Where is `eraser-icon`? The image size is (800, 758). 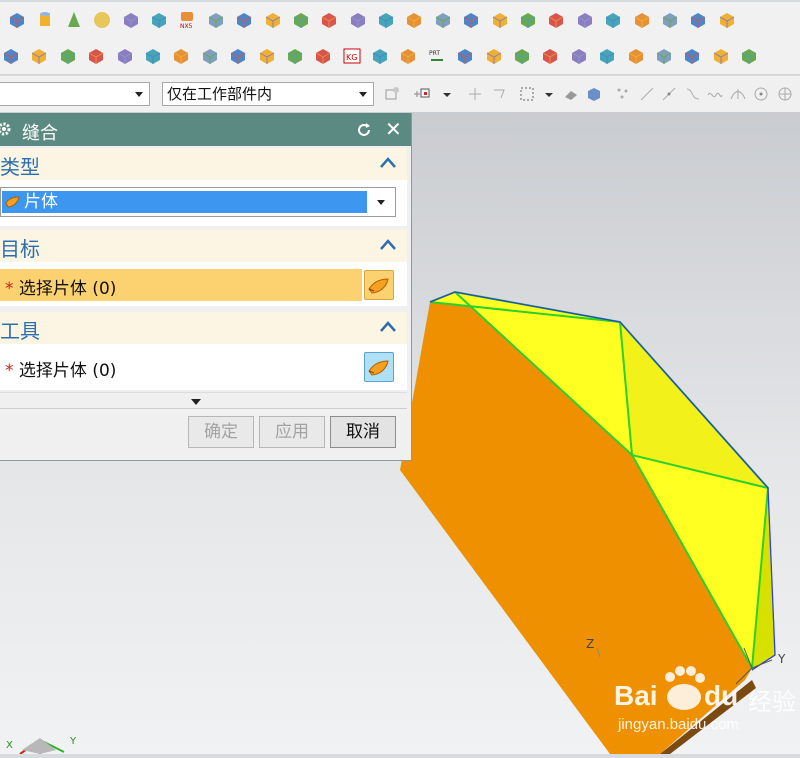 eraser-icon is located at coordinates (571, 94).